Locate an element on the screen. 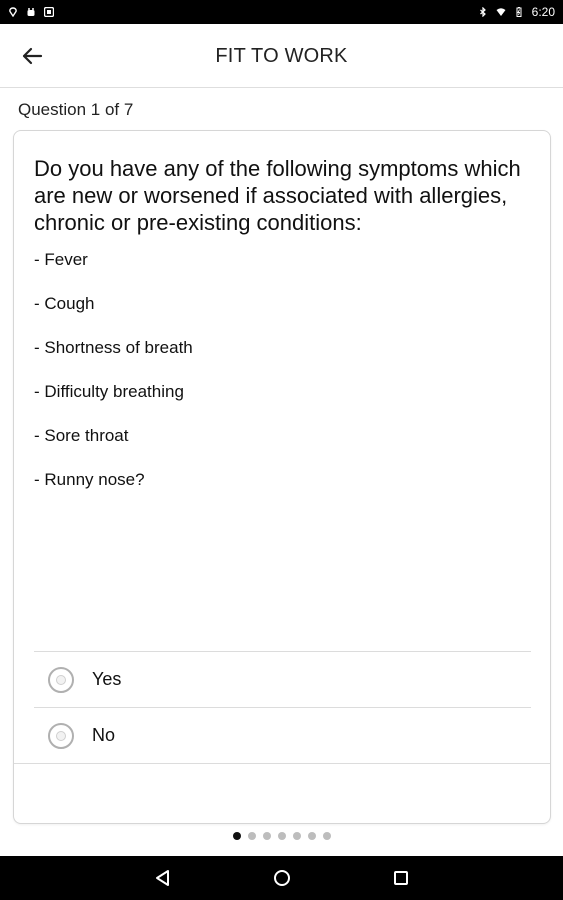 The width and height of the screenshot is (563, 900). radio-button-yes is located at coordinates (61, 679).